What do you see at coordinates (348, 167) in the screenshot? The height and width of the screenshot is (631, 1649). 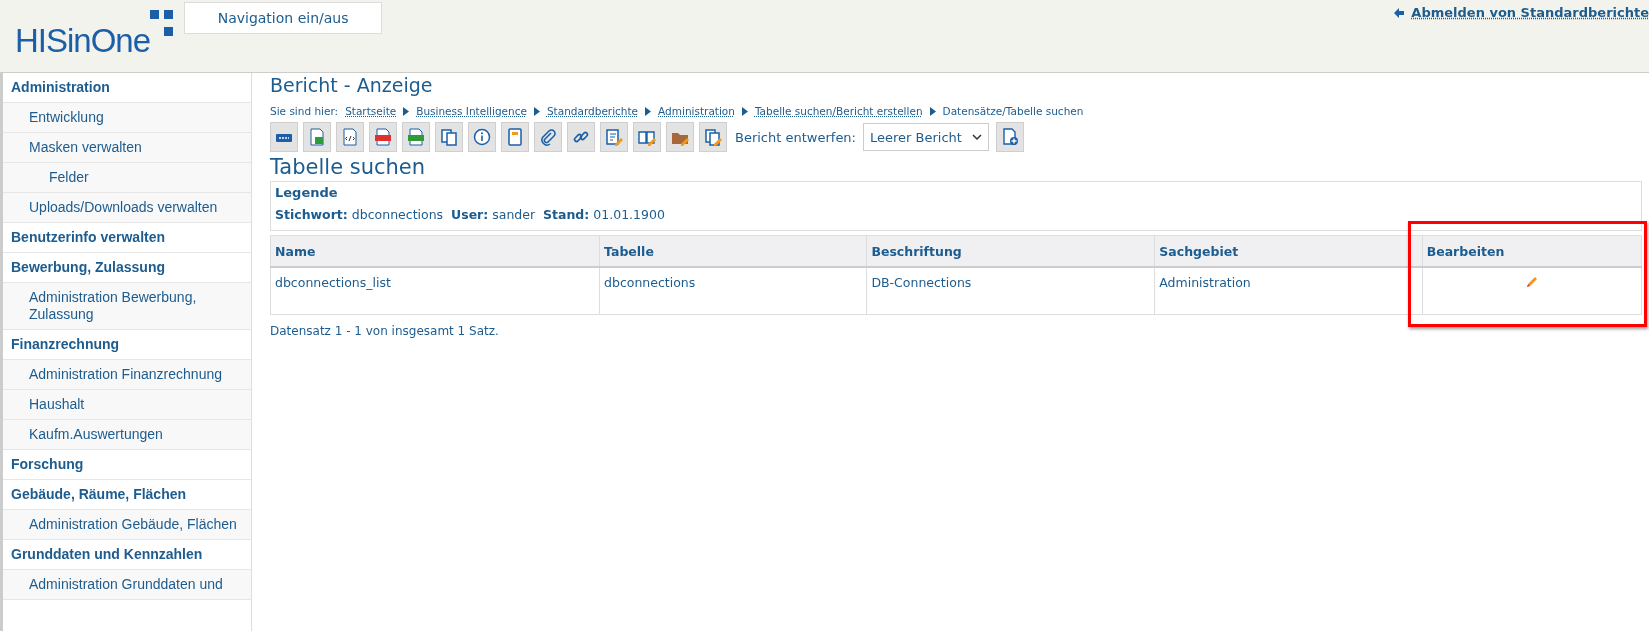 I see `section-title: Tabelle suchen` at bounding box center [348, 167].